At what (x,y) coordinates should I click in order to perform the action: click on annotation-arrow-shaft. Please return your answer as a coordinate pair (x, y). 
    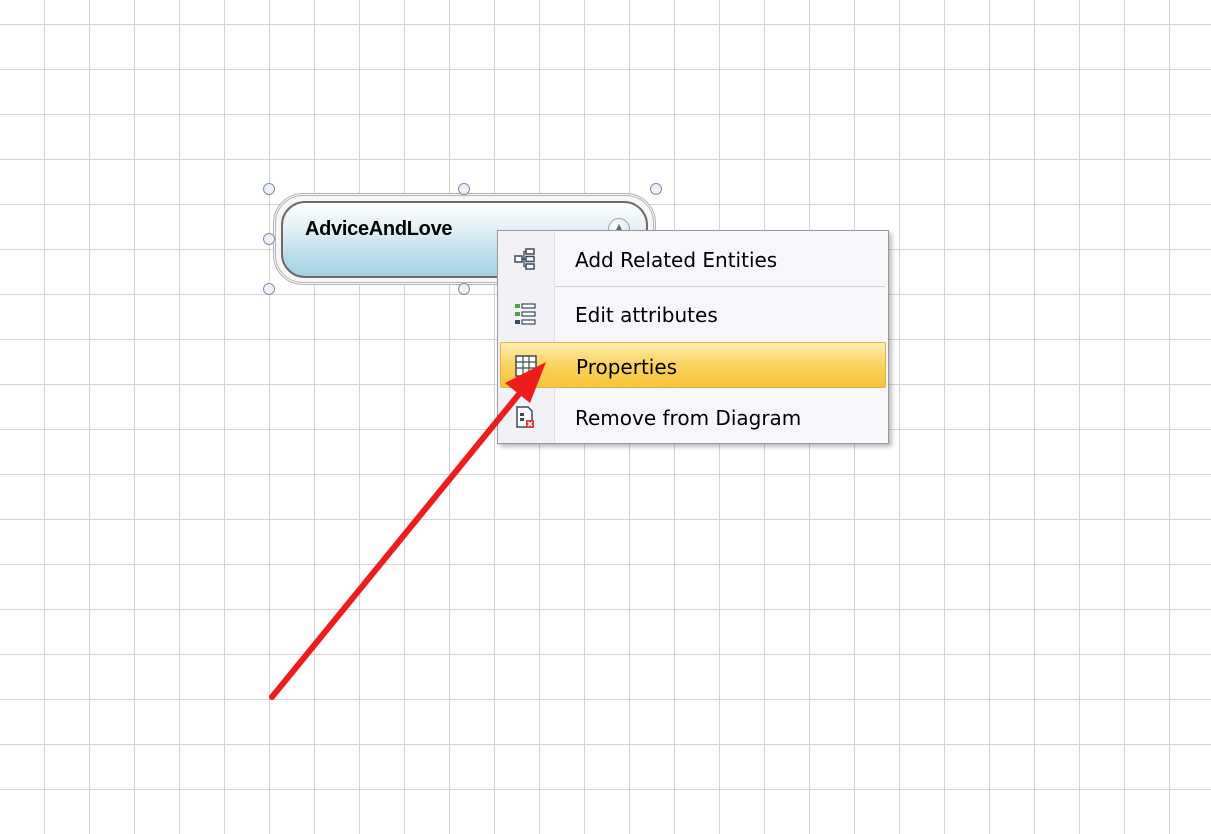
    Looking at the image, I should click on (398, 542).